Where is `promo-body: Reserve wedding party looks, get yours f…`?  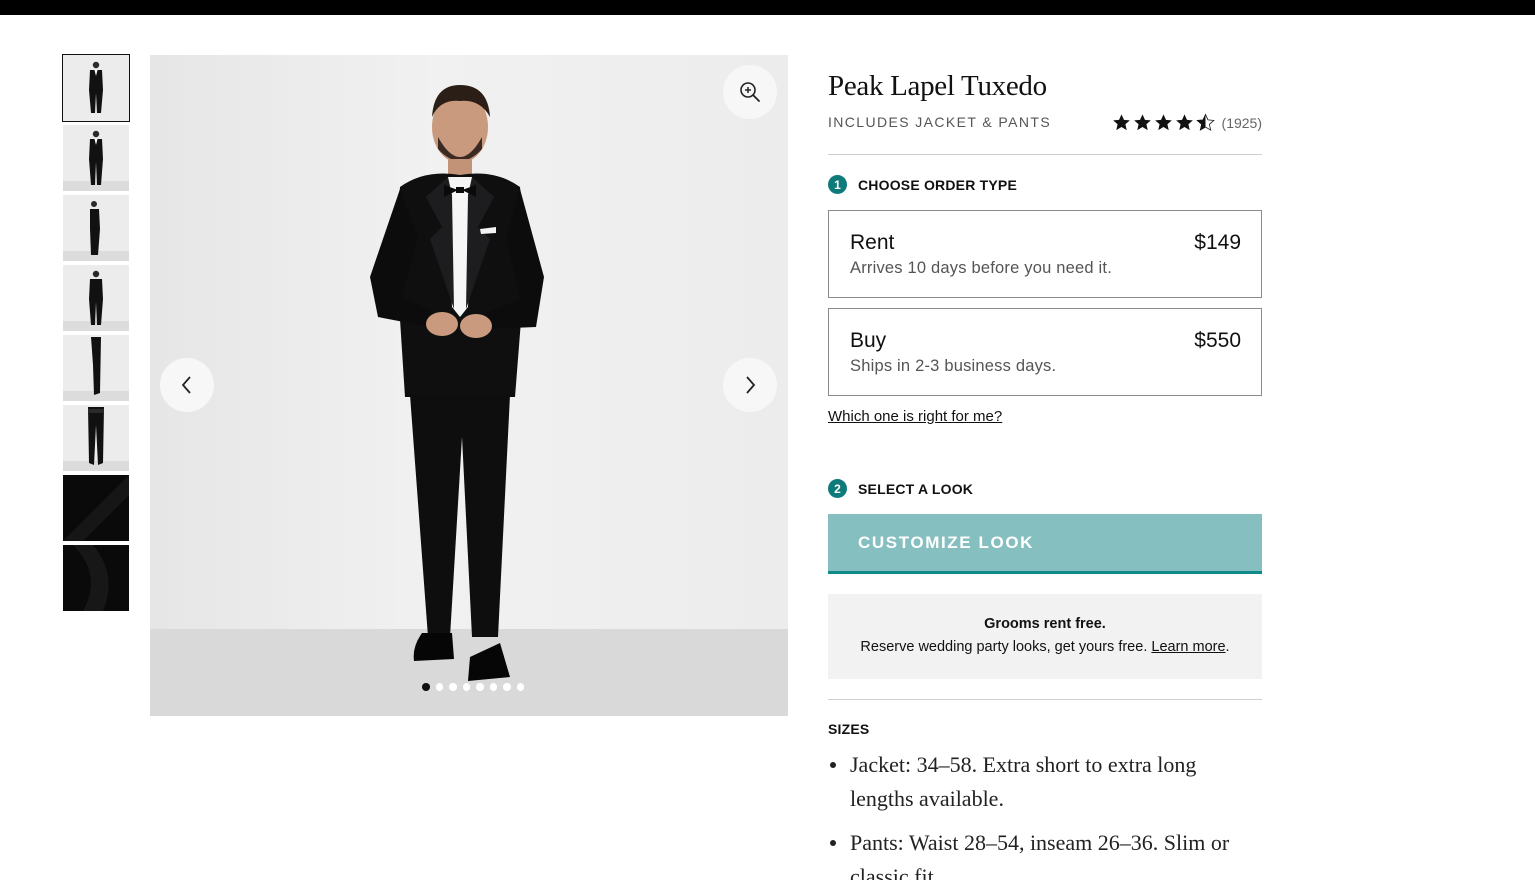
promo-body: Reserve wedding party looks, get yours f… is located at coordinates (1004, 647).